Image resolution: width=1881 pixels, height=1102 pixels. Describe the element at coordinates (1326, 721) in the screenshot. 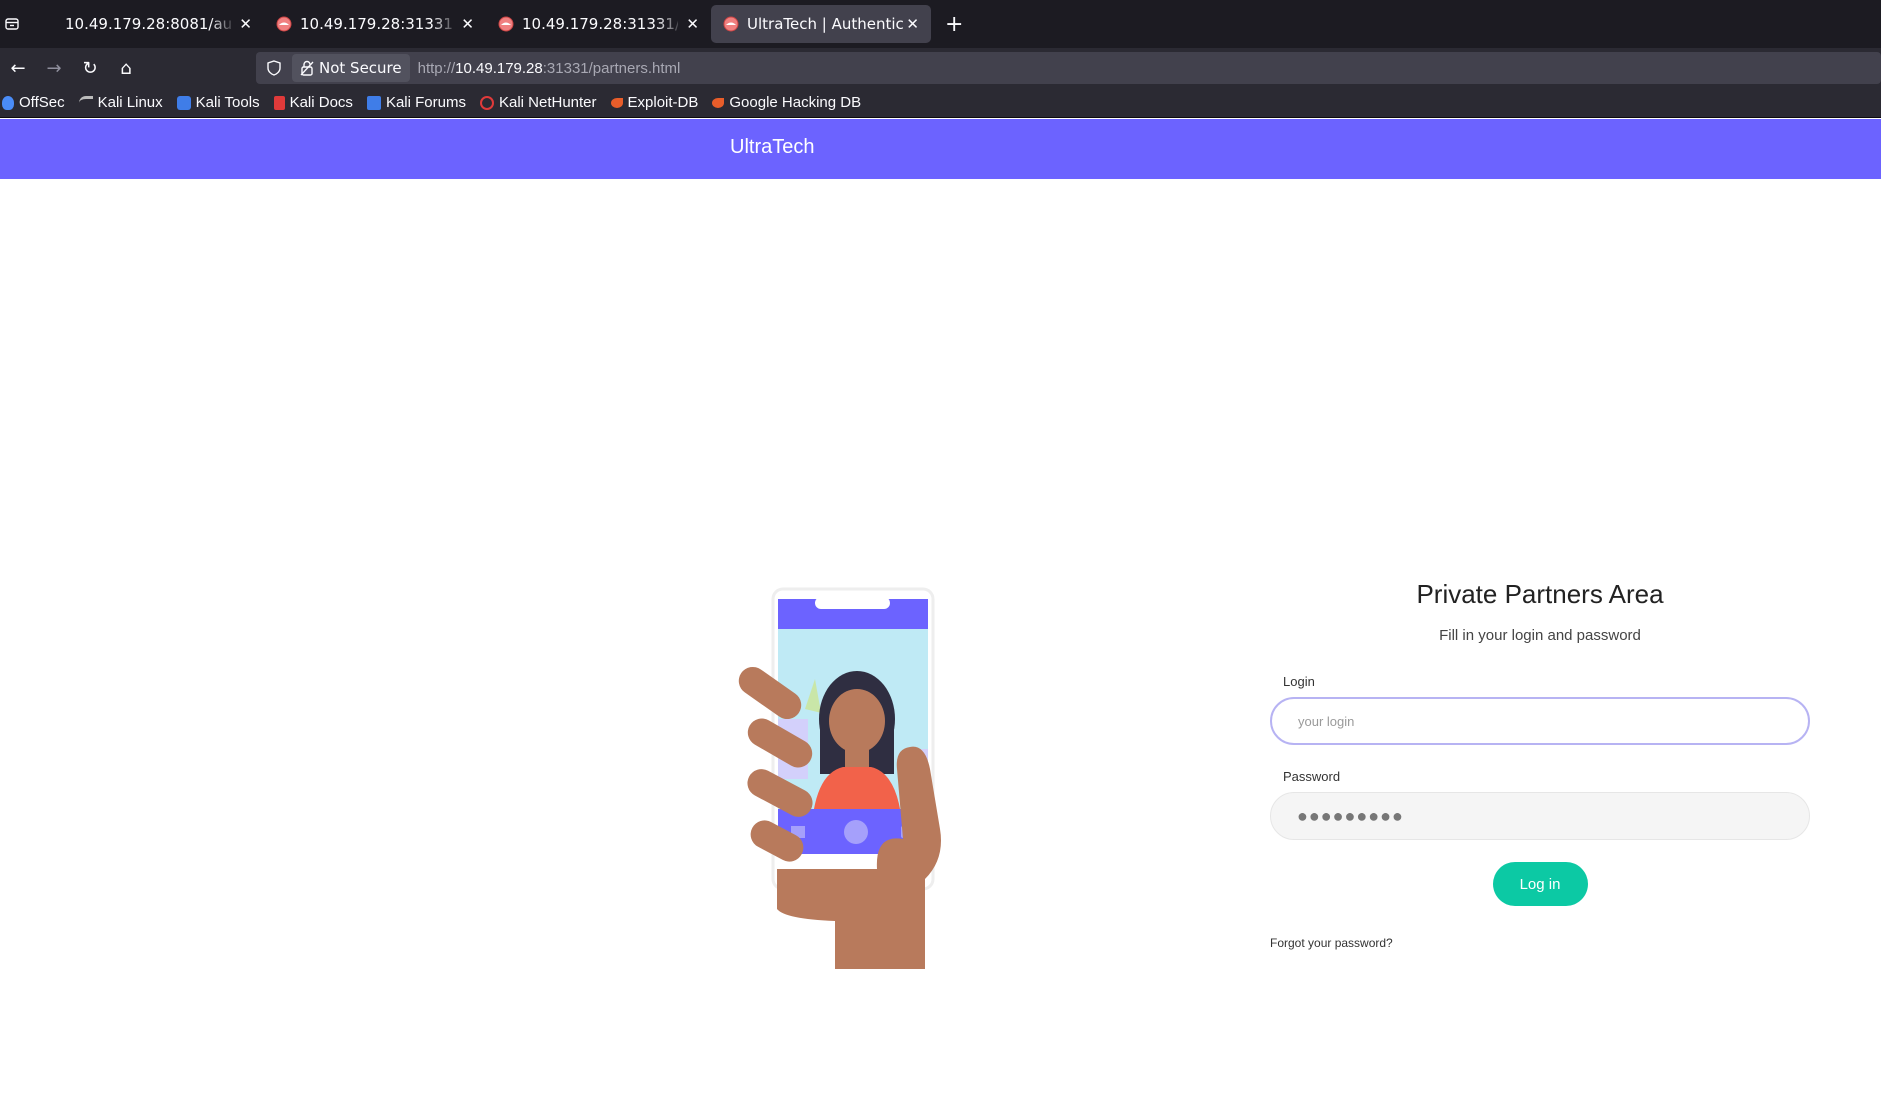

I see `login-placeholder: your login` at that location.